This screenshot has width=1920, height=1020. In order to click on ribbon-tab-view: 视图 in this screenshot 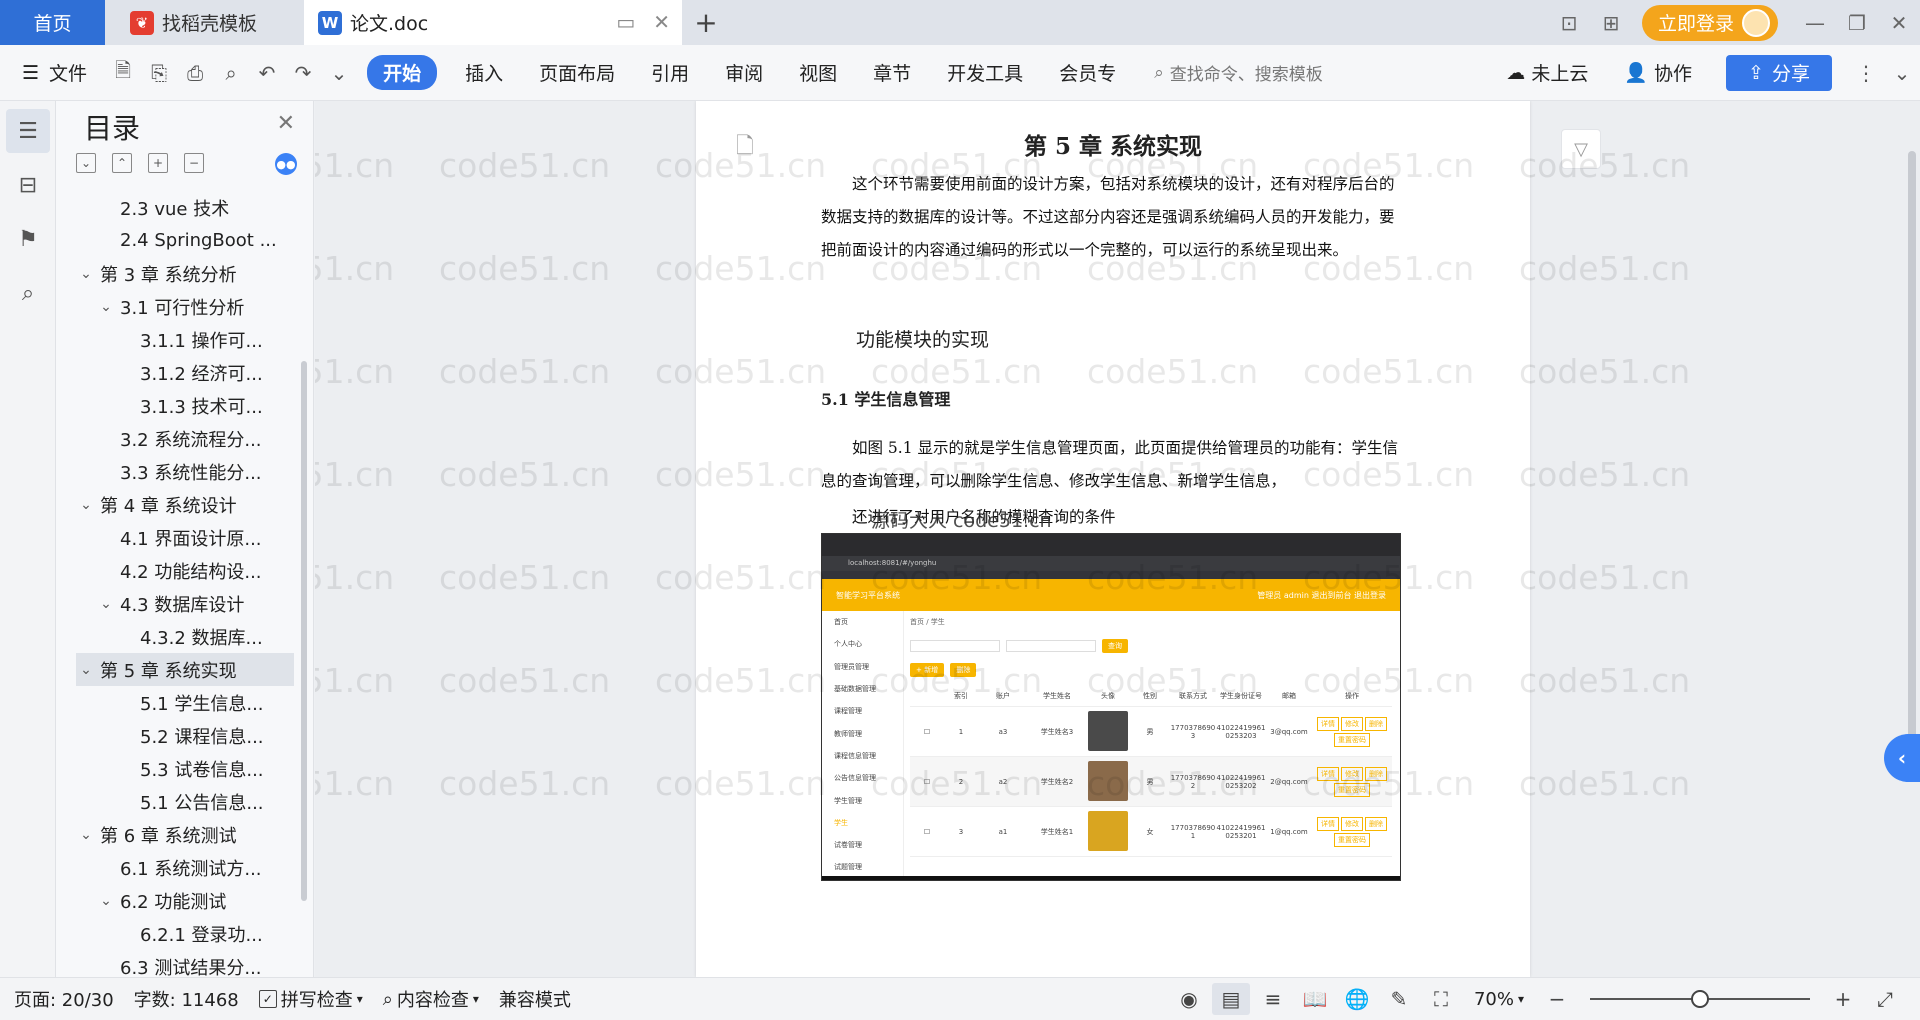, I will do `click(818, 72)`.